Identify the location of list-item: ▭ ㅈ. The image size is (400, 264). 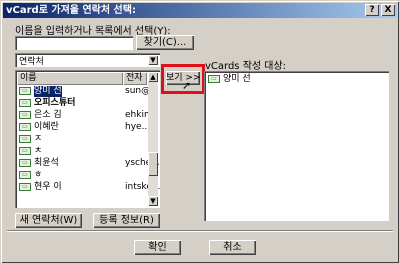
(87, 139).